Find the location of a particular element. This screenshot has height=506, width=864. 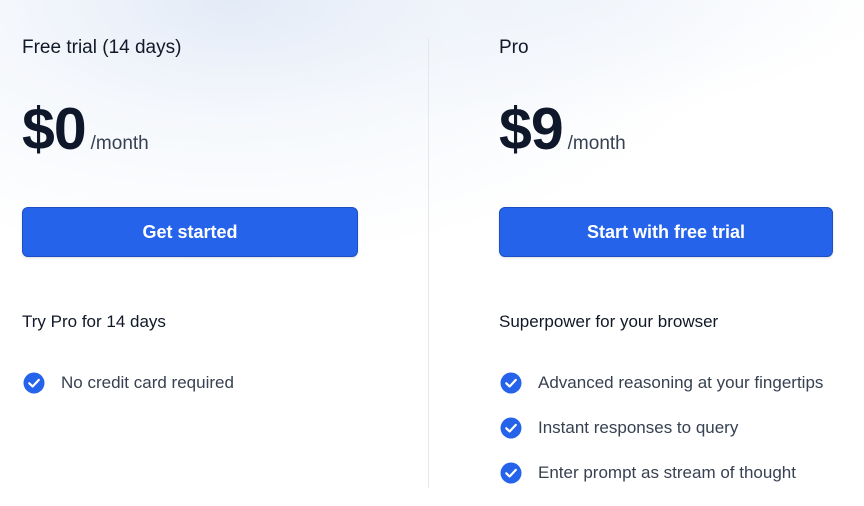

plan-tagline: Try Pro for 14 days is located at coordinates (94, 321).